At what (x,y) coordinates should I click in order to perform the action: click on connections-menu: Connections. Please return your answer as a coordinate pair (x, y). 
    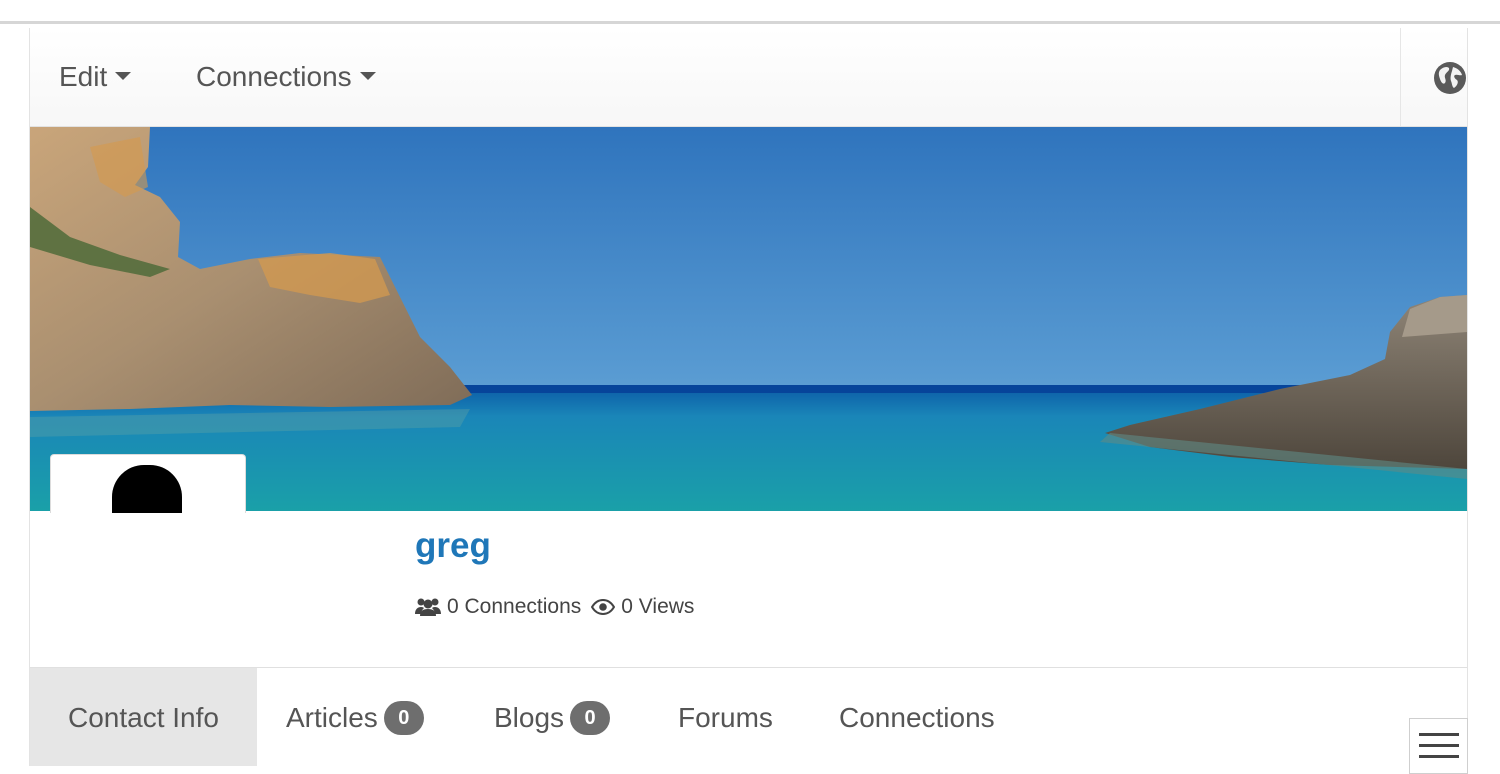
    Looking at the image, I should click on (286, 77).